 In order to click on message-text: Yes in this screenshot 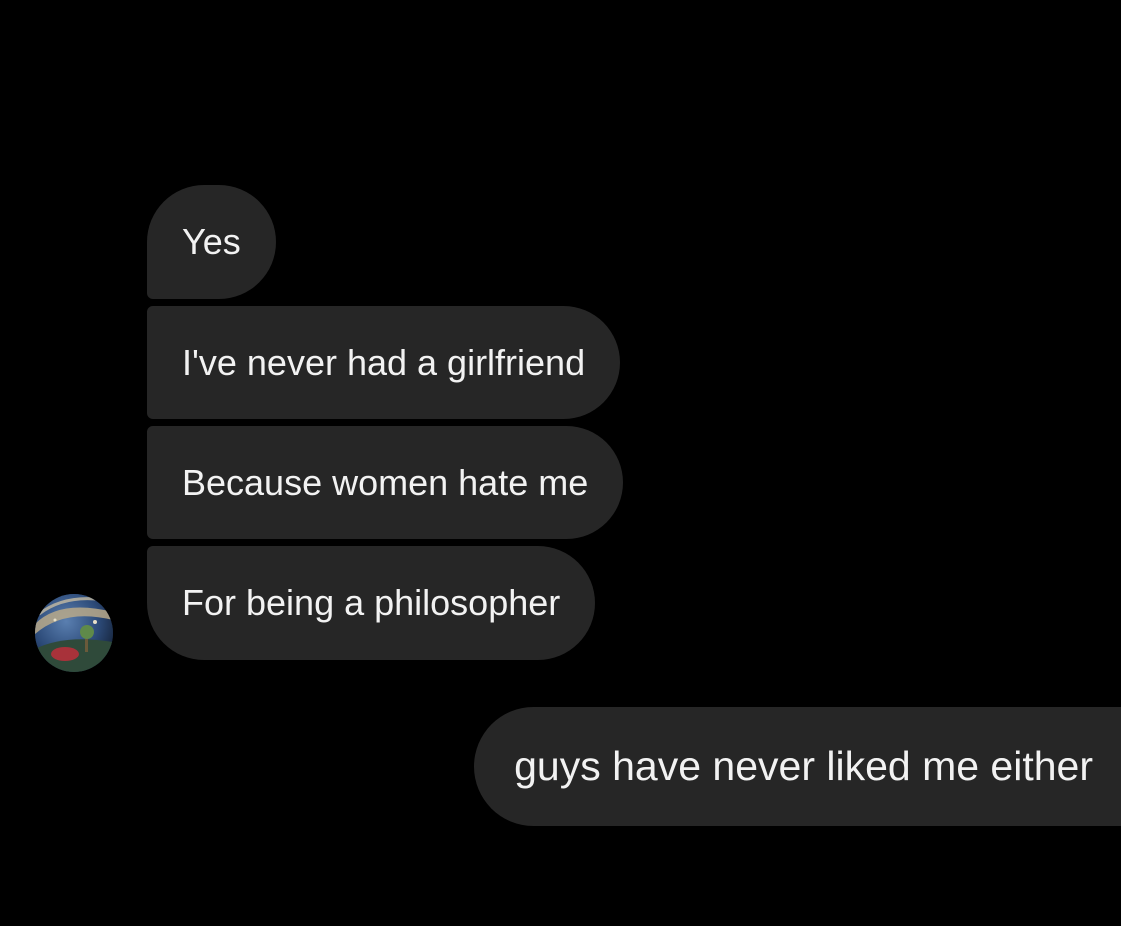, I will do `click(211, 241)`.